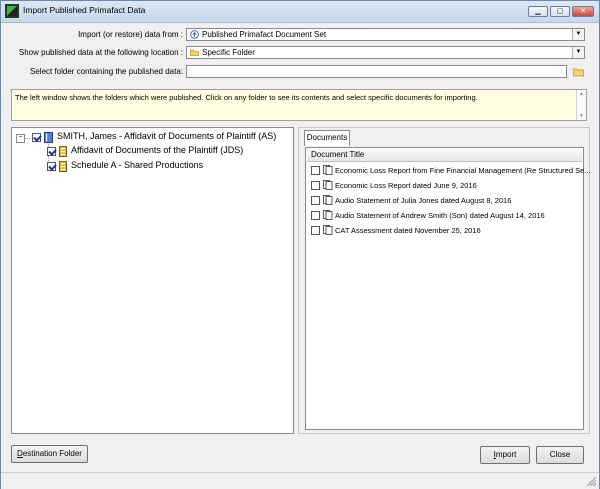 The width and height of the screenshot is (600, 489). What do you see at coordinates (228, 52) in the screenshot?
I see `location-value: Specific Folder` at bounding box center [228, 52].